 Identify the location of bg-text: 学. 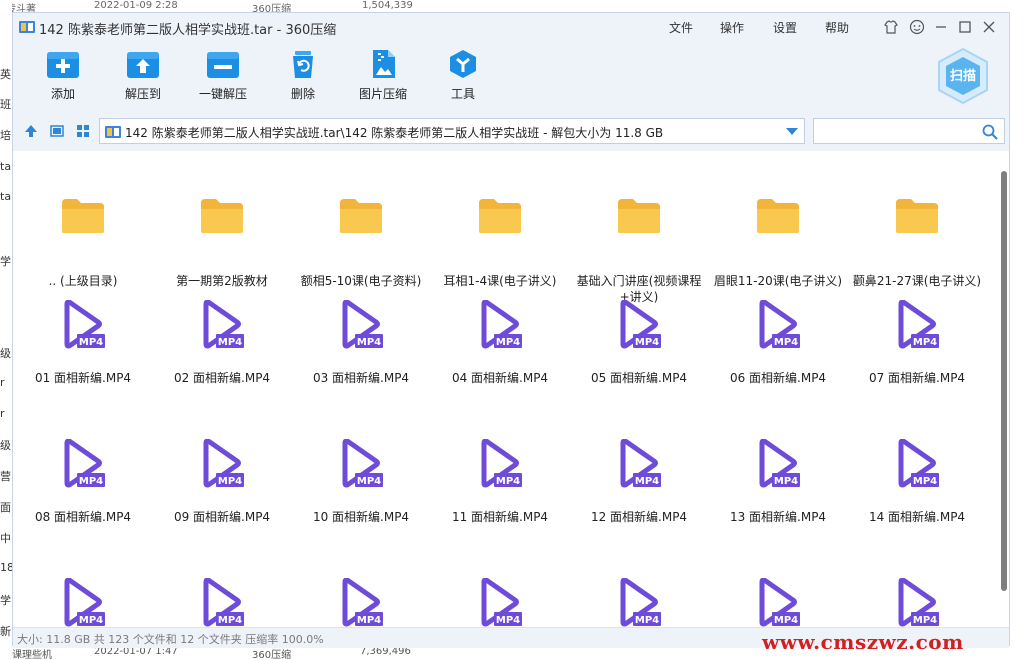
(5, 600).